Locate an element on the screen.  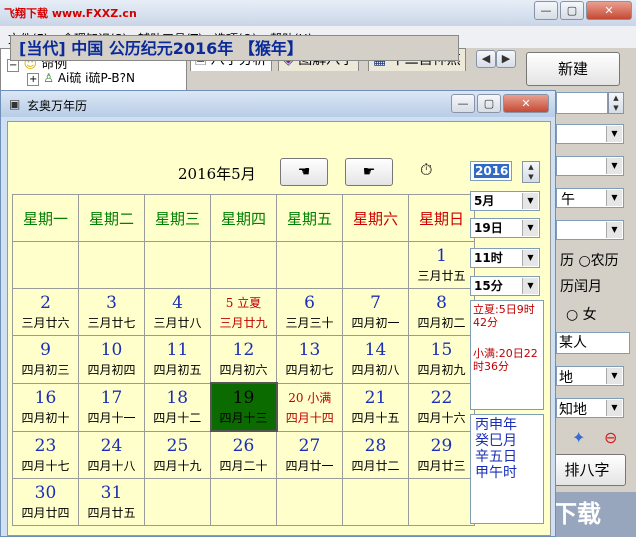
day-cell: 29 四月廿三 is located at coordinates (441, 454).